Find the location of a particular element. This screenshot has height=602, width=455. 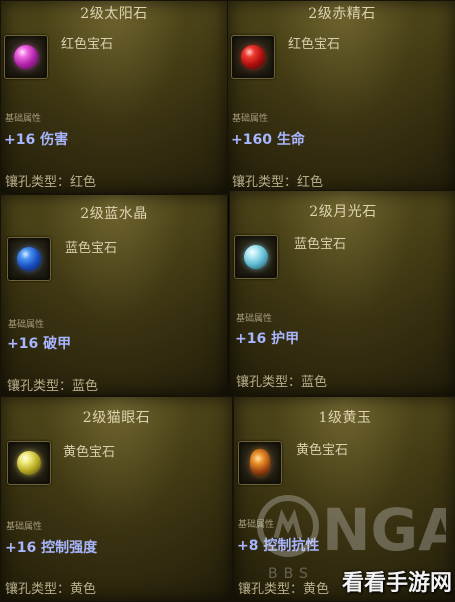

red-gem-icon is located at coordinates (253, 57).